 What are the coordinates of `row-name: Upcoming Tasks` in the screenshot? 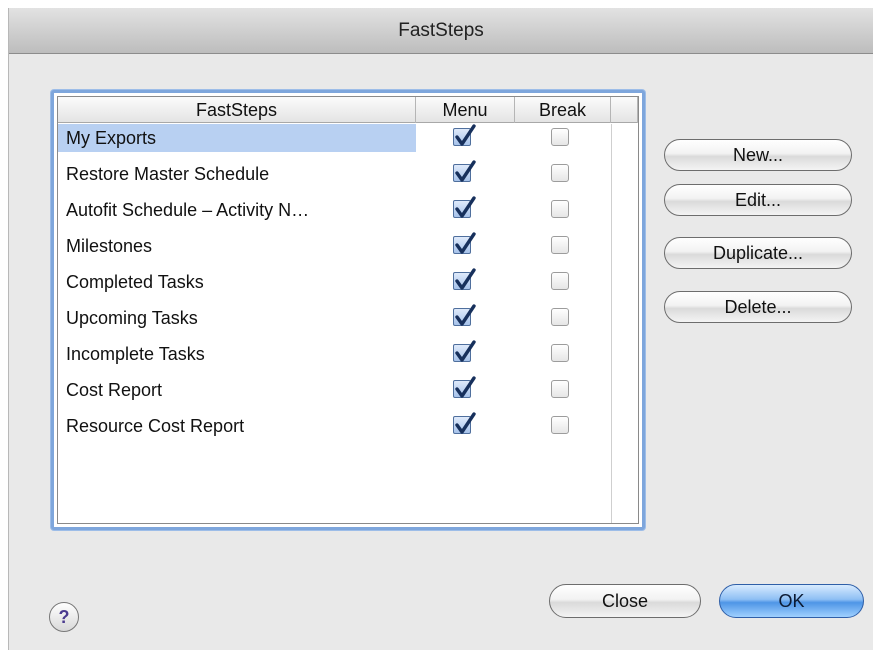 It's located at (237, 318).